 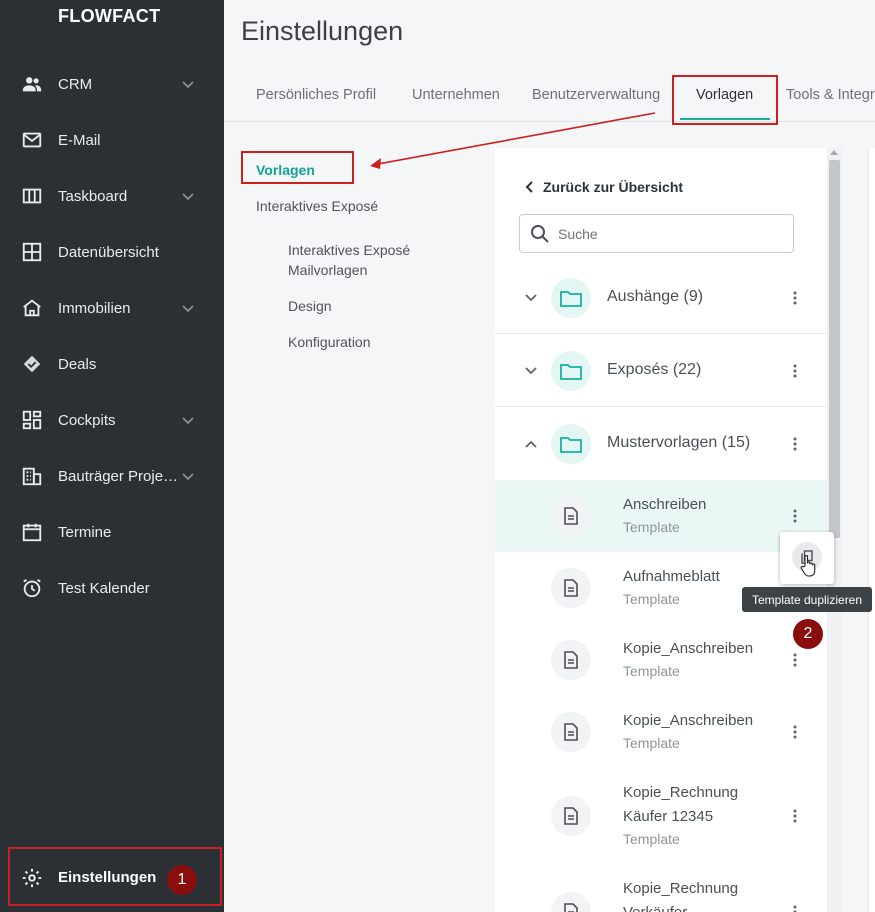 I want to click on sidebar-item-test-kalender: Test Kalender, so click(x=112, y=588).